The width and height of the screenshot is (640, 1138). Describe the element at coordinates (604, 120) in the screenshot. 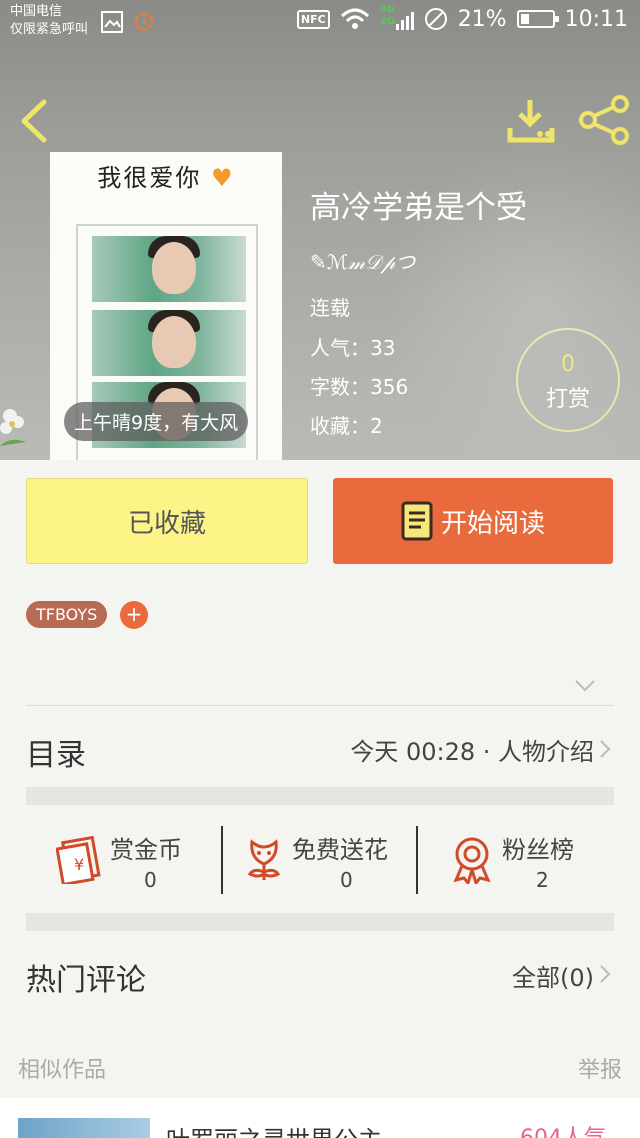

I see `share-icon` at that location.